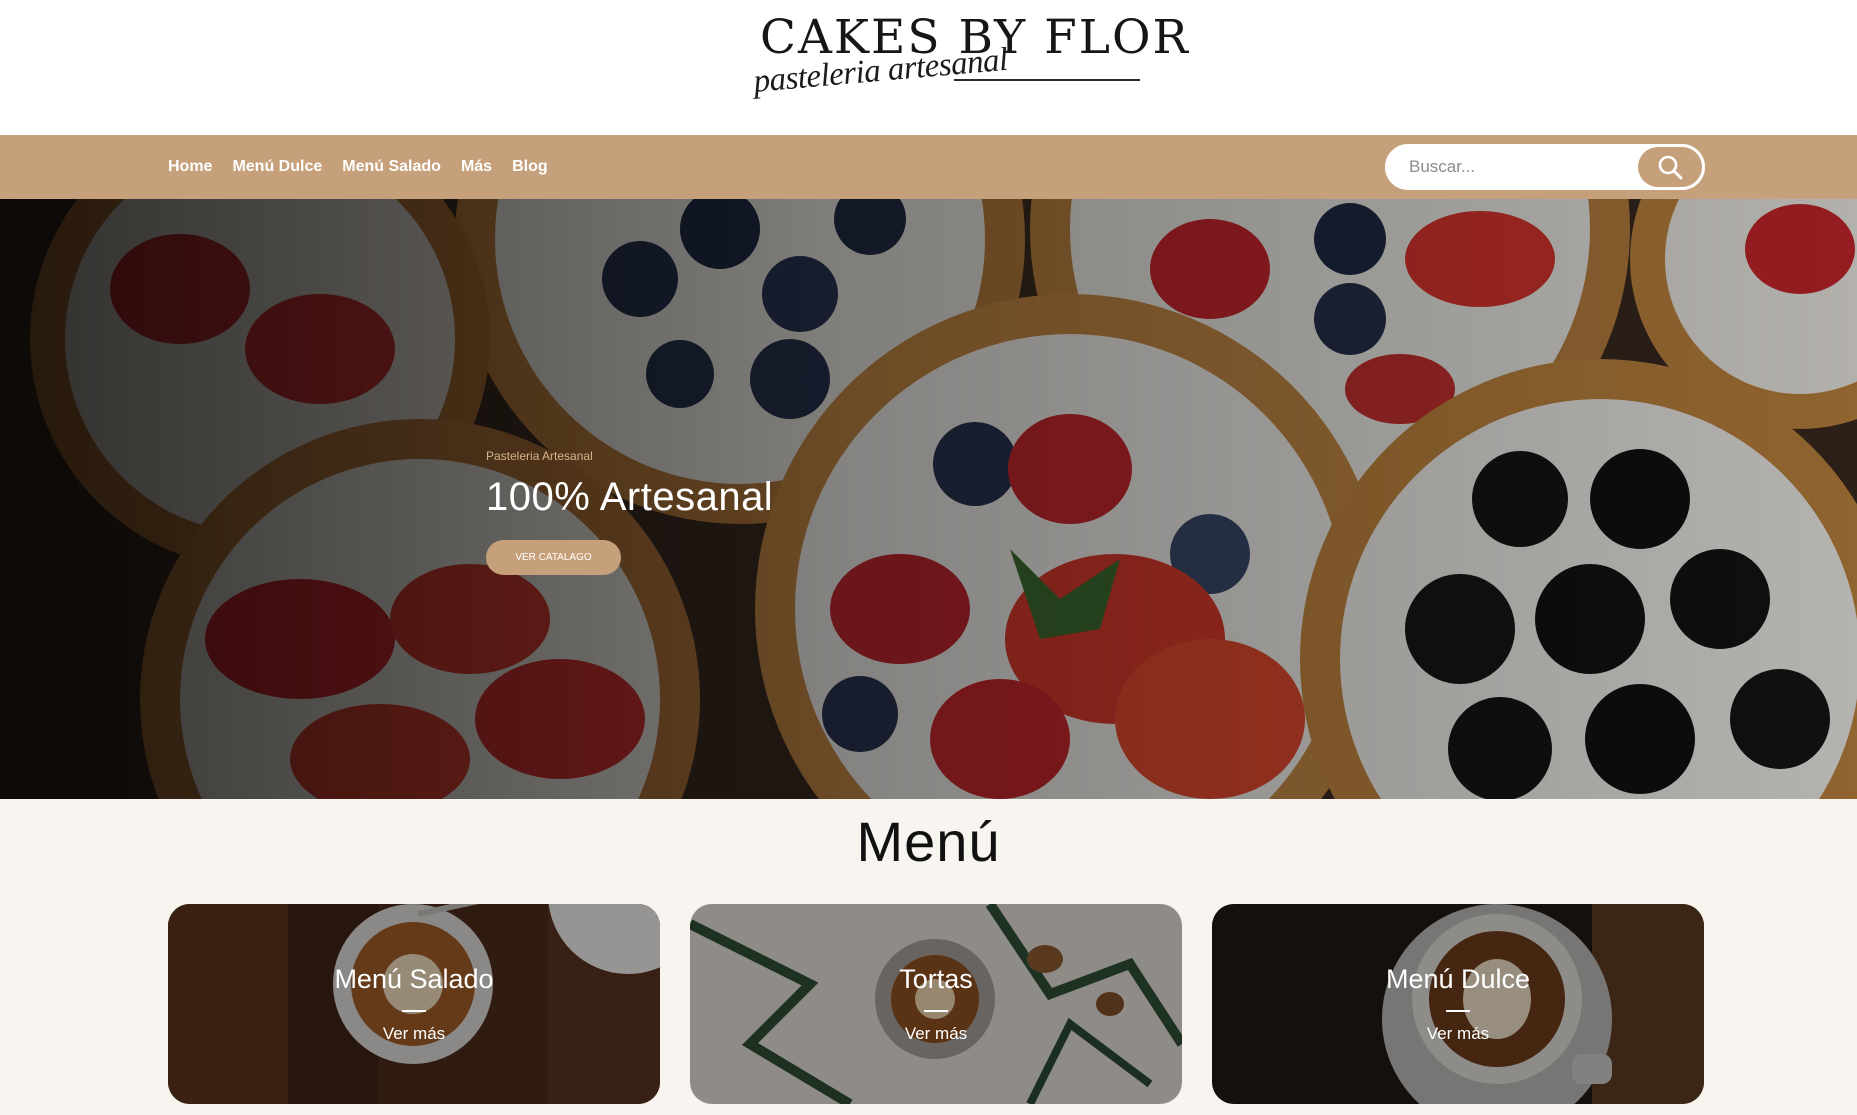 The image size is (1857, 1115). What do you see at coordinates (530, 167) in the screenshot?
I see `nav-item-blog: Blog` at bounding box center [530, 167].